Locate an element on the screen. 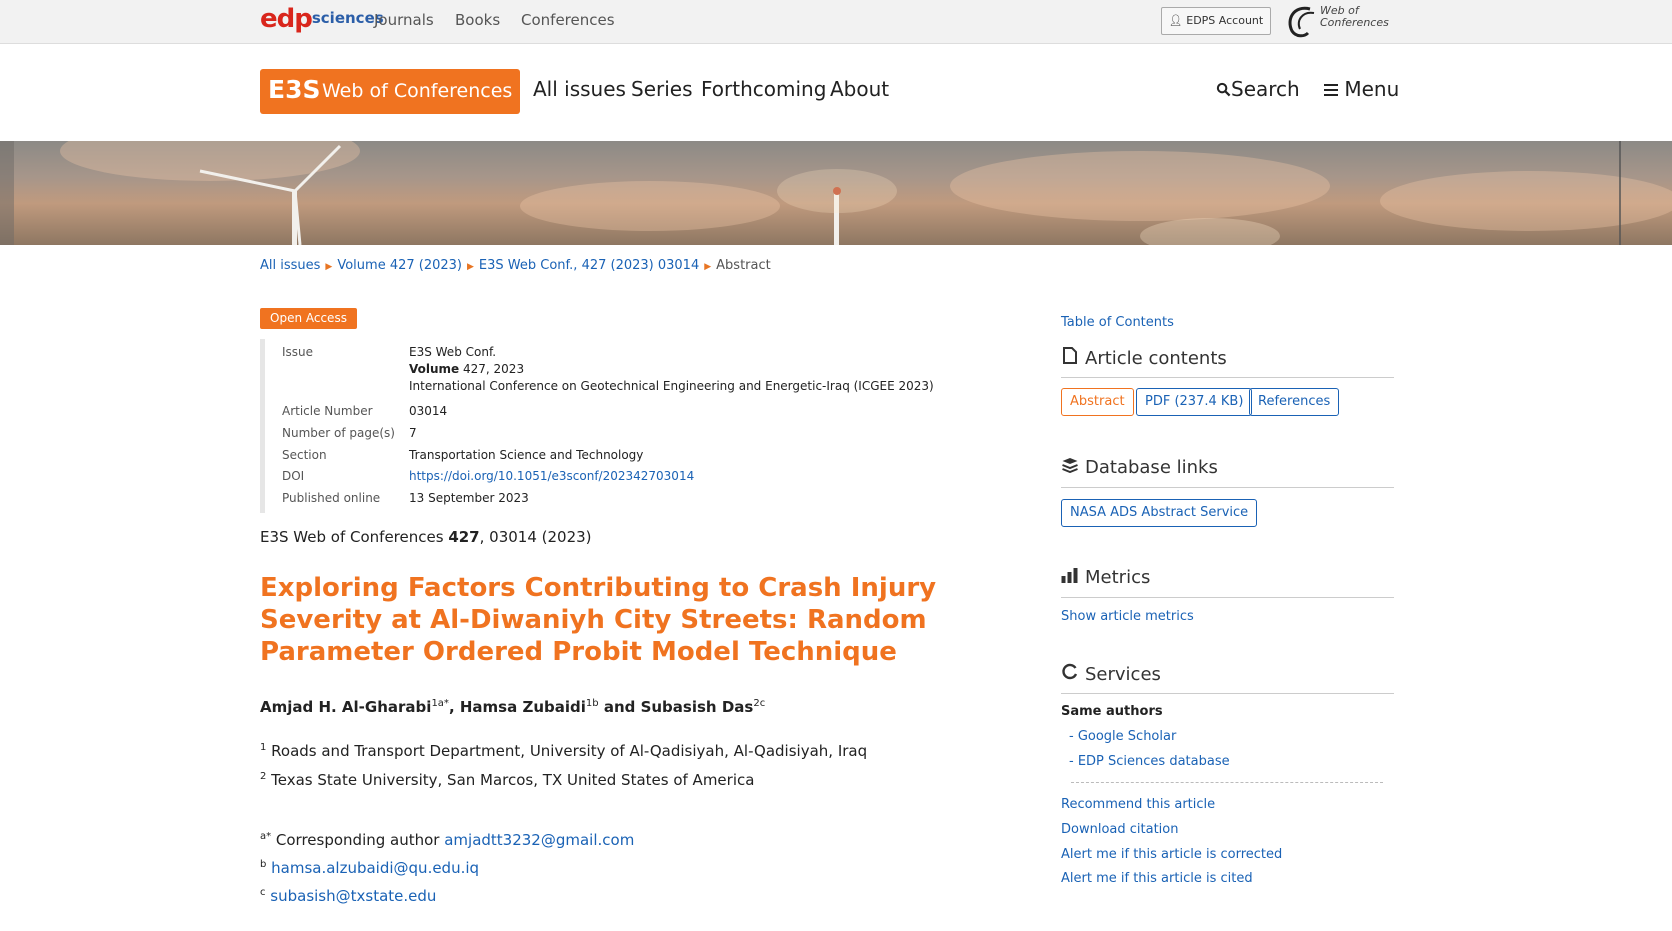 The image size is (1672, 931). topnav-conferences: Conferences is located at coordinates (568, 20).